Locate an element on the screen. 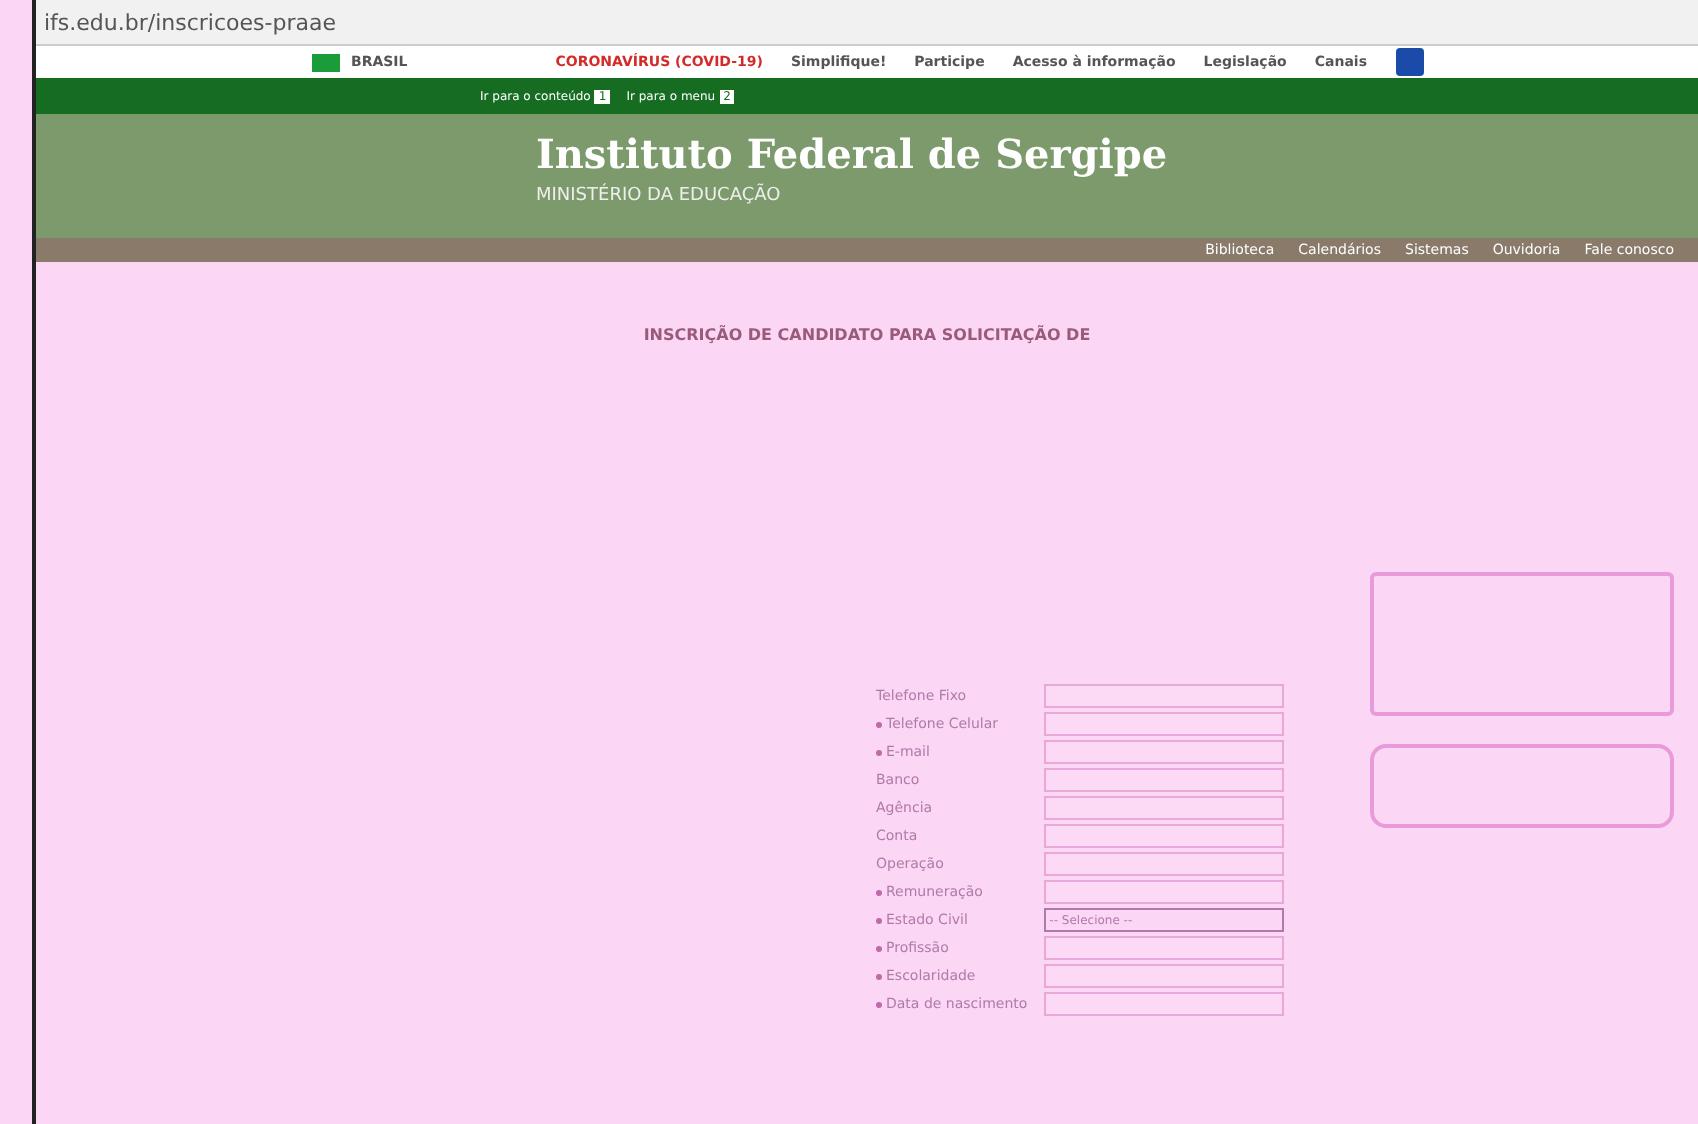 This screenshot has height=1124, width=1698. flag-icon is located at coordinates (325, 62).